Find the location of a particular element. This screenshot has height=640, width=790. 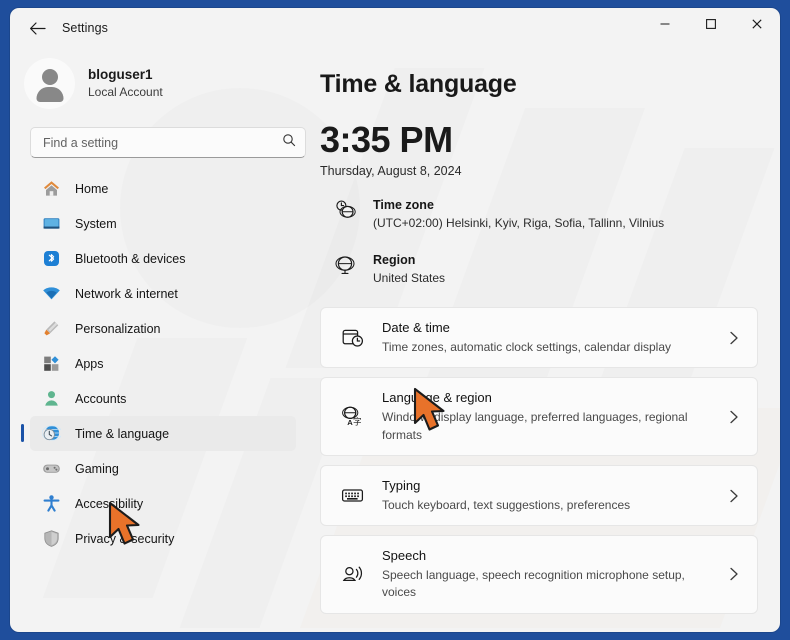

avatar is located at coordinates (49, 83).